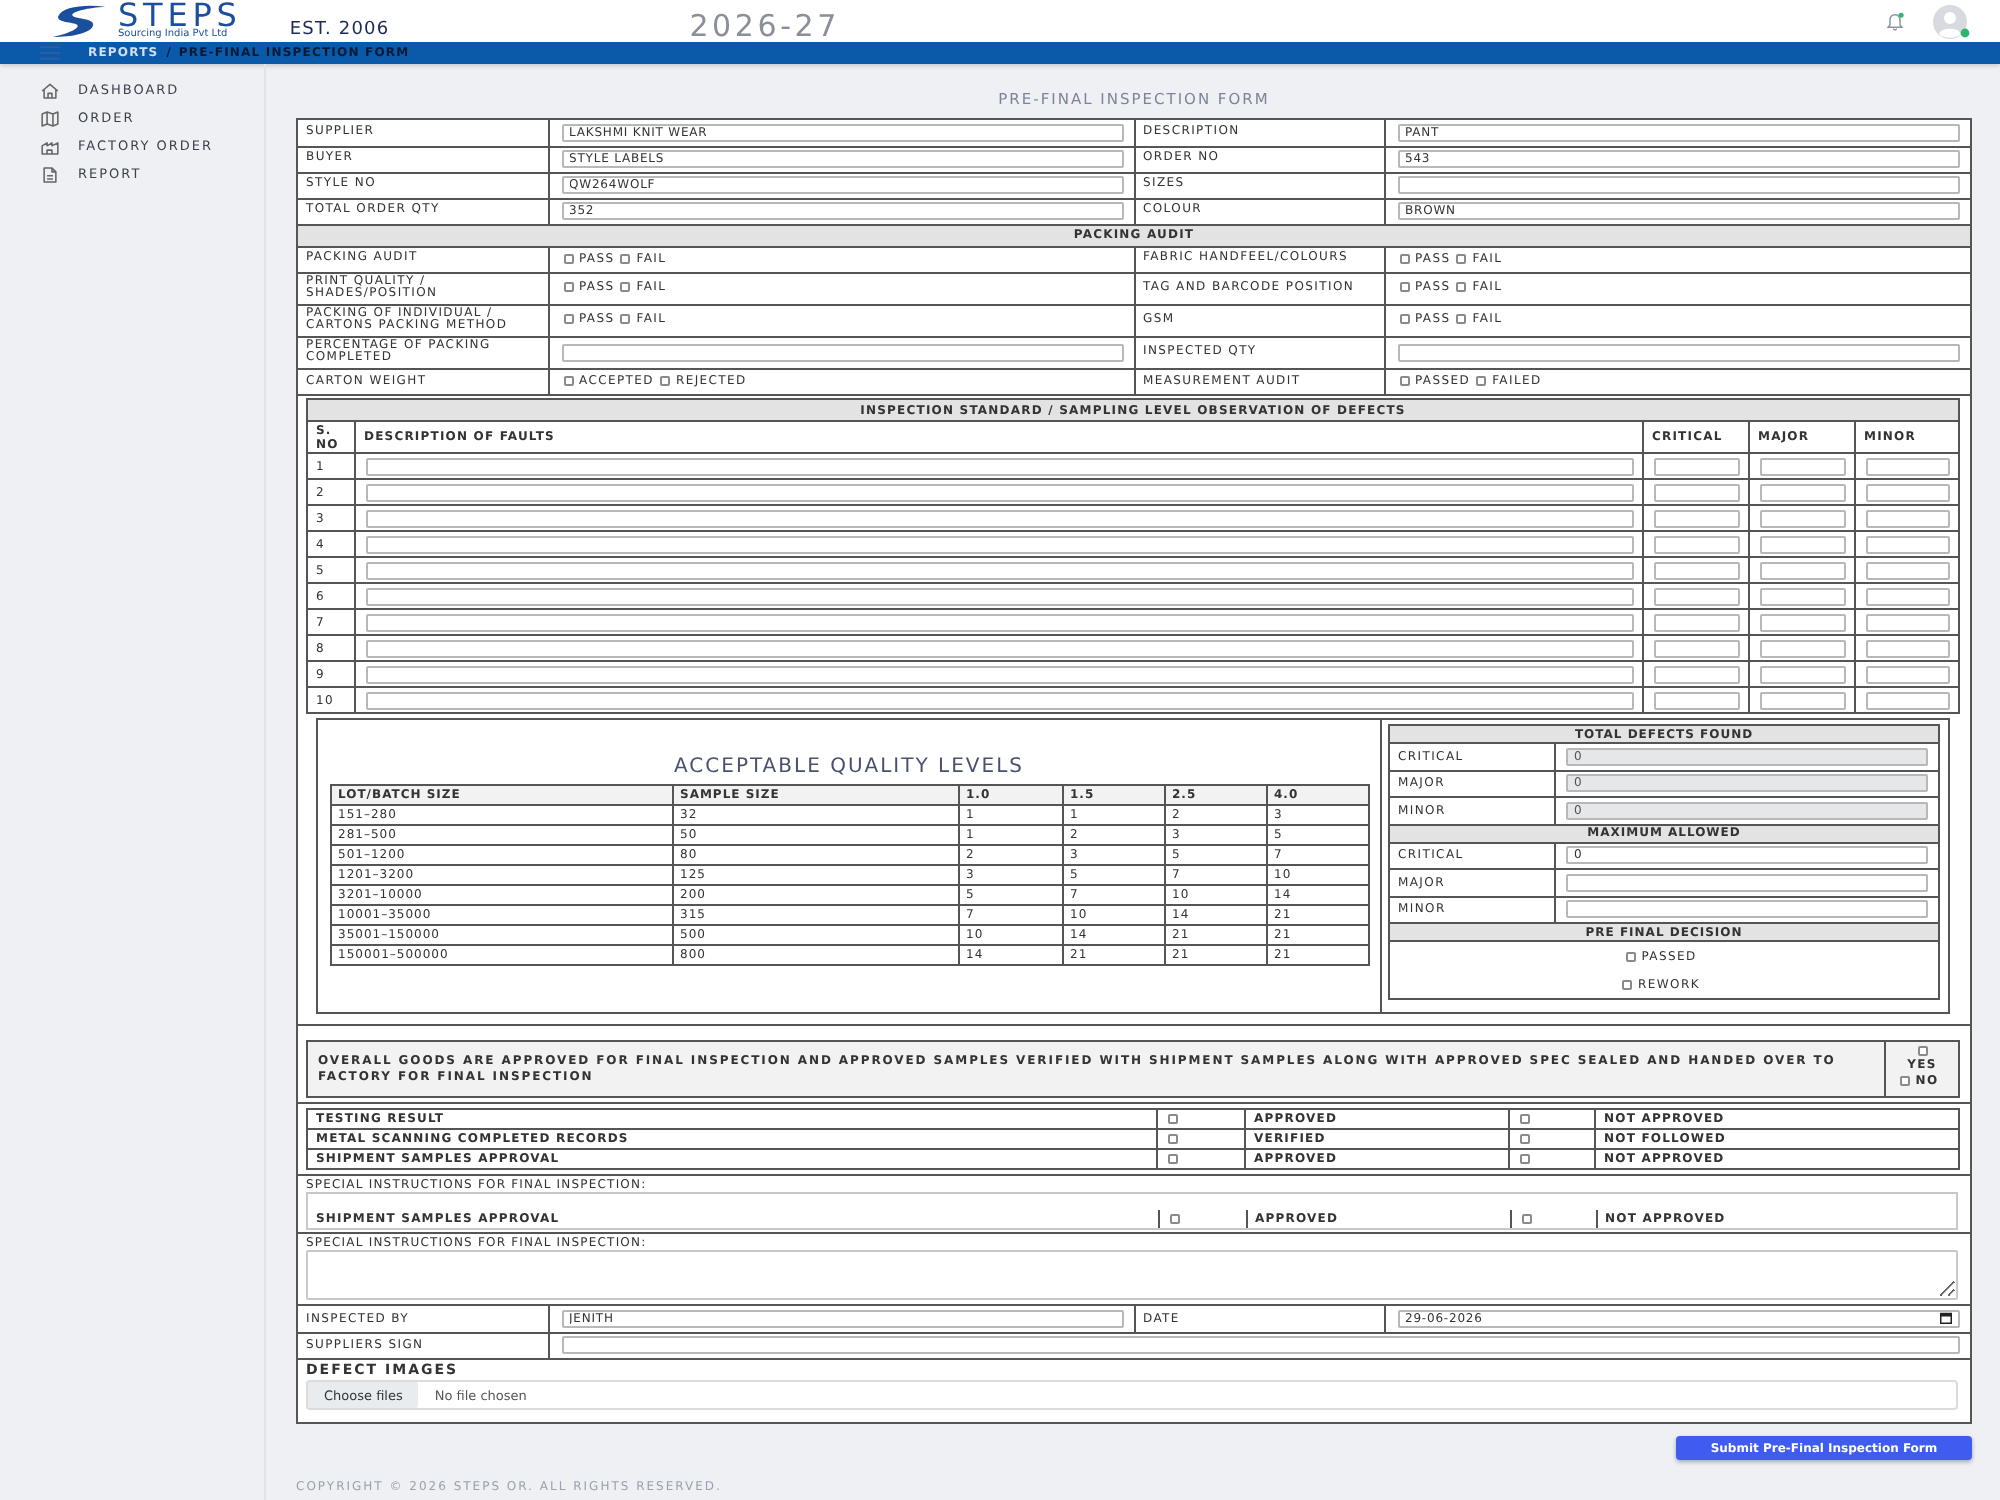 This screenshot has height=1500, width=2000. What do you see at coordinates (1895, 21) in the screenshot?
I see `notification-bell-icon` at bounding box center [1895, 21].